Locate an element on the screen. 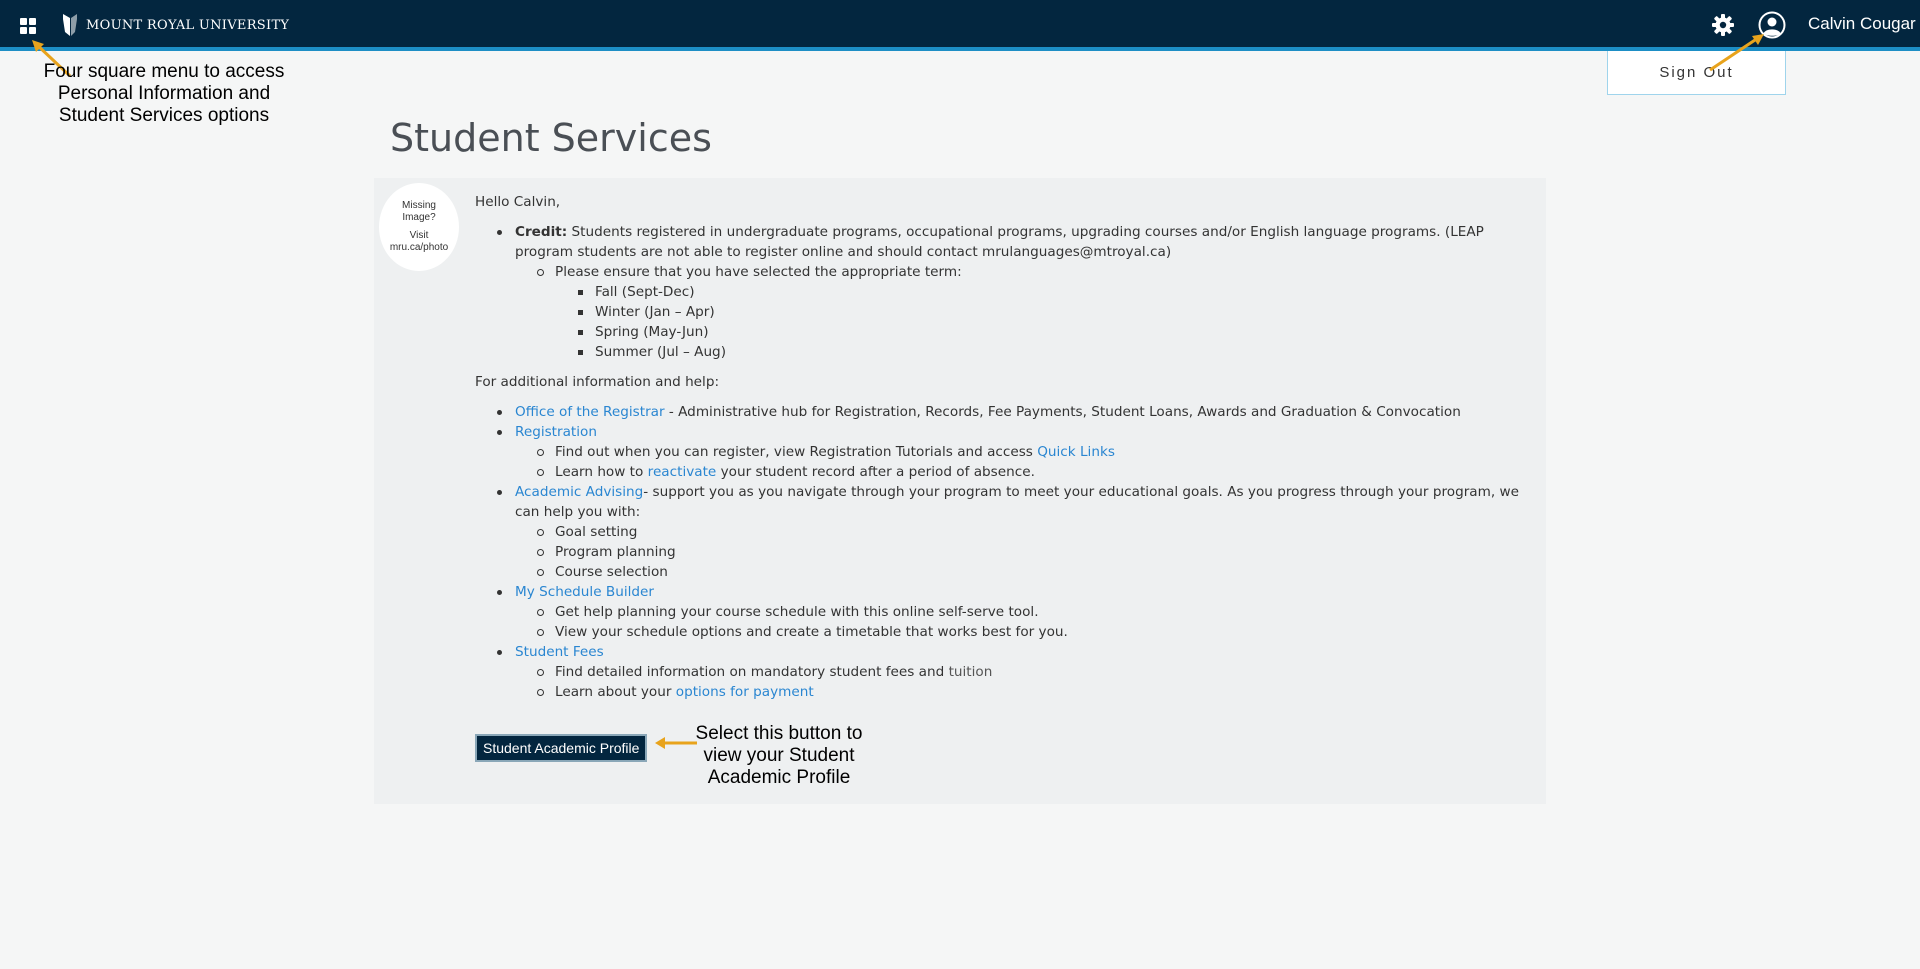 The height and width of the screenshot is (969, 1920). advising-item: Program planning is located at coordinates (1025, 552).